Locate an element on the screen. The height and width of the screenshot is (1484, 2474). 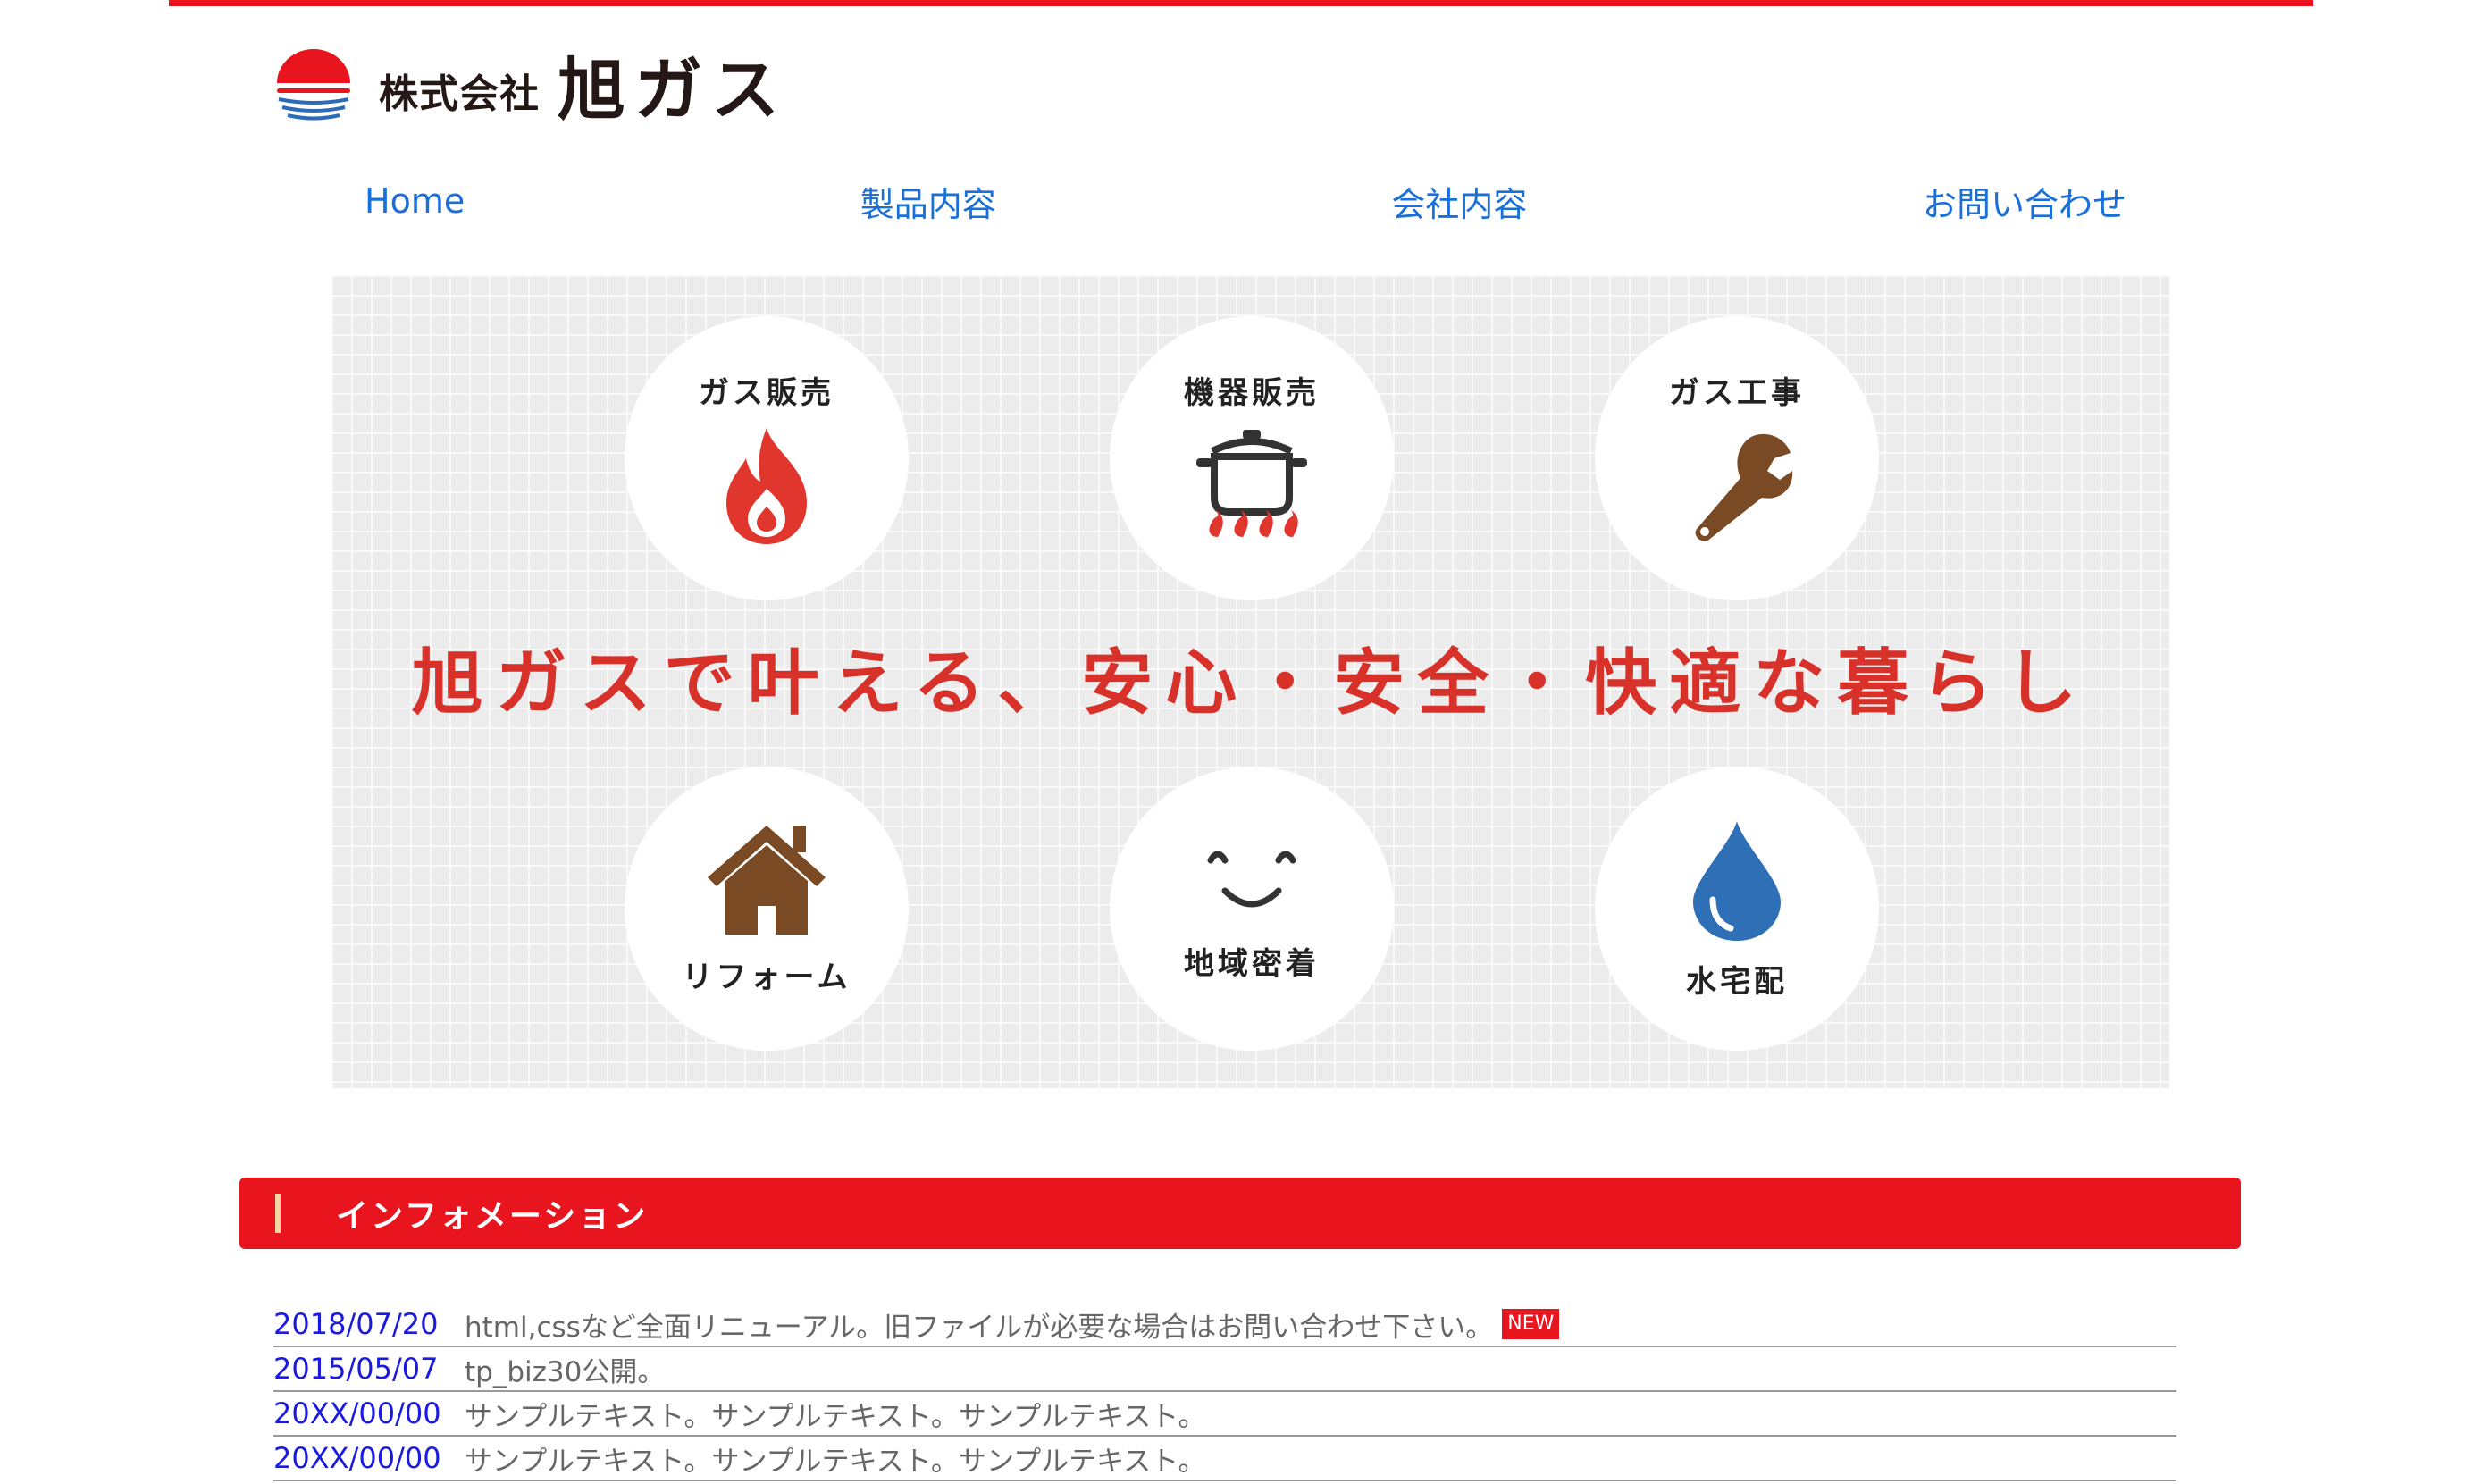
new-badge: NEW is located at coordinates (1531, 1324).